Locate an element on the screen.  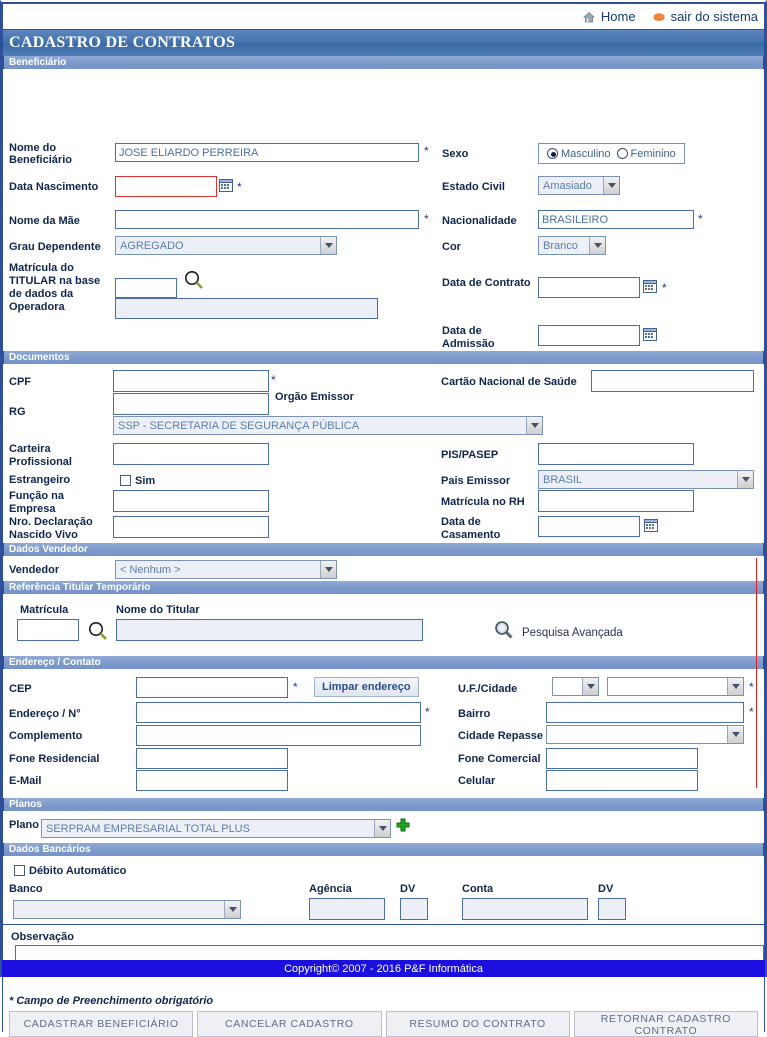
calendar-icon-admissao is located at coordinates (650, 334).